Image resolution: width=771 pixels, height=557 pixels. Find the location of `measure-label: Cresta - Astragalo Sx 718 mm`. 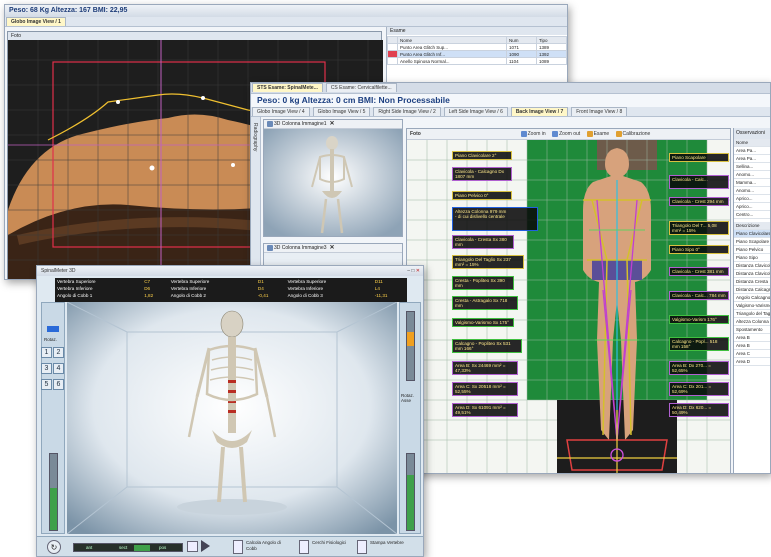

measure-label: Cresta - Astragalo Sx 718 mm is located at coordinates (485, 303).